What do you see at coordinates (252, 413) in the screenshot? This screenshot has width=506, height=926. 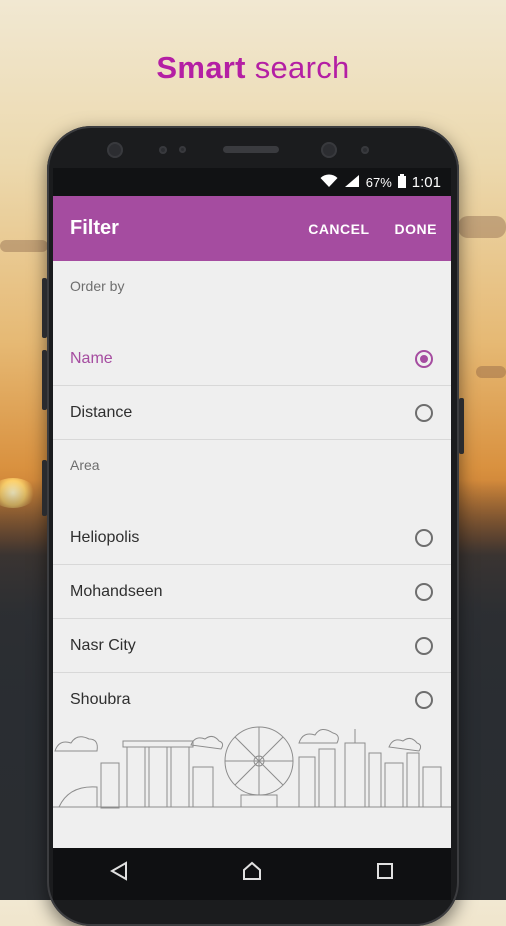 I see `order-option-distance: Distance` at bounding box center [252, 413].